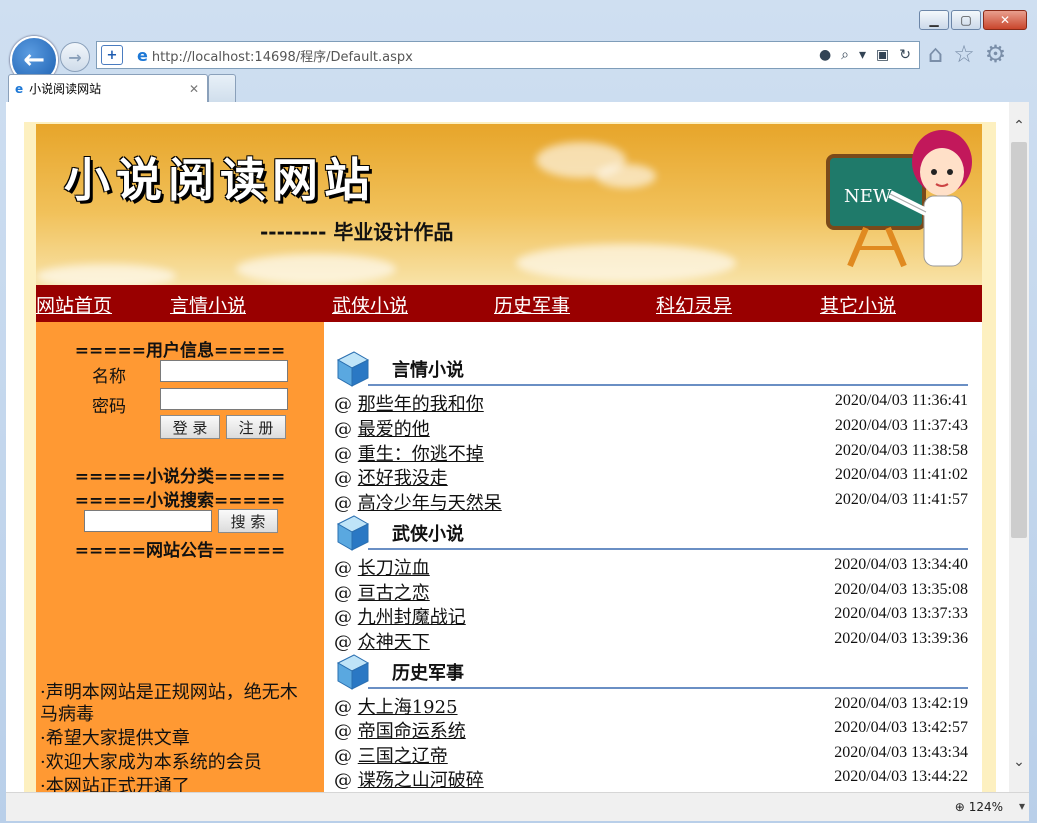  What do you see at coordinates (517, 806) in the screenshot?
I see `status-bar: ⊕ 124% ▾` at bounding box center [517, 806].